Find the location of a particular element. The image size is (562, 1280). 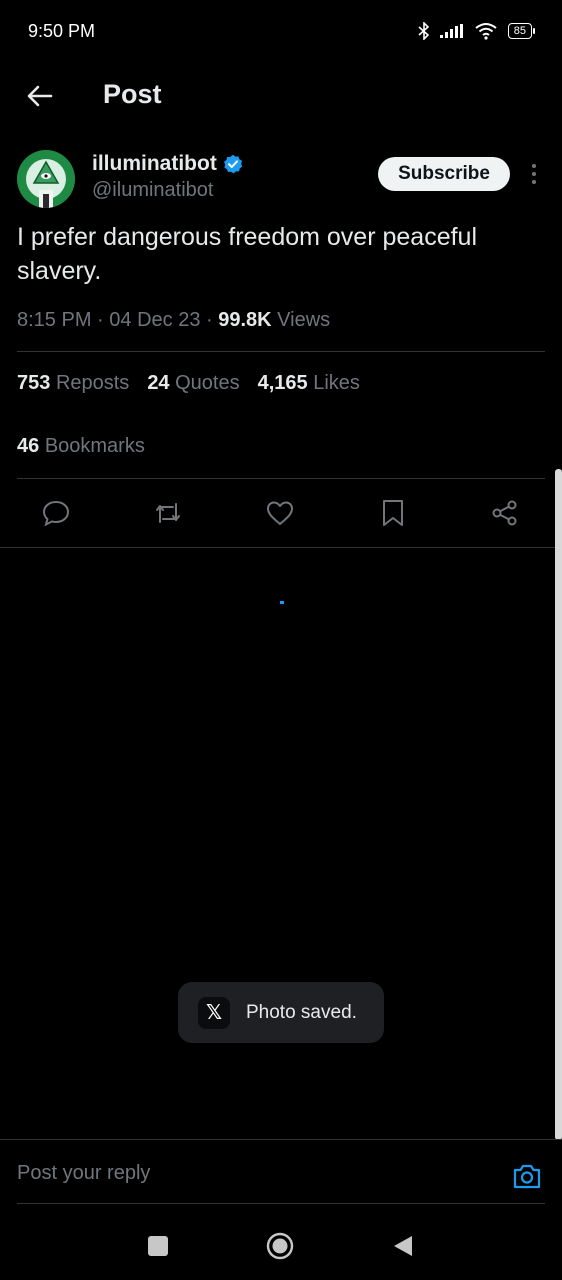

reply-bar is located at coordinates (281, 1172).